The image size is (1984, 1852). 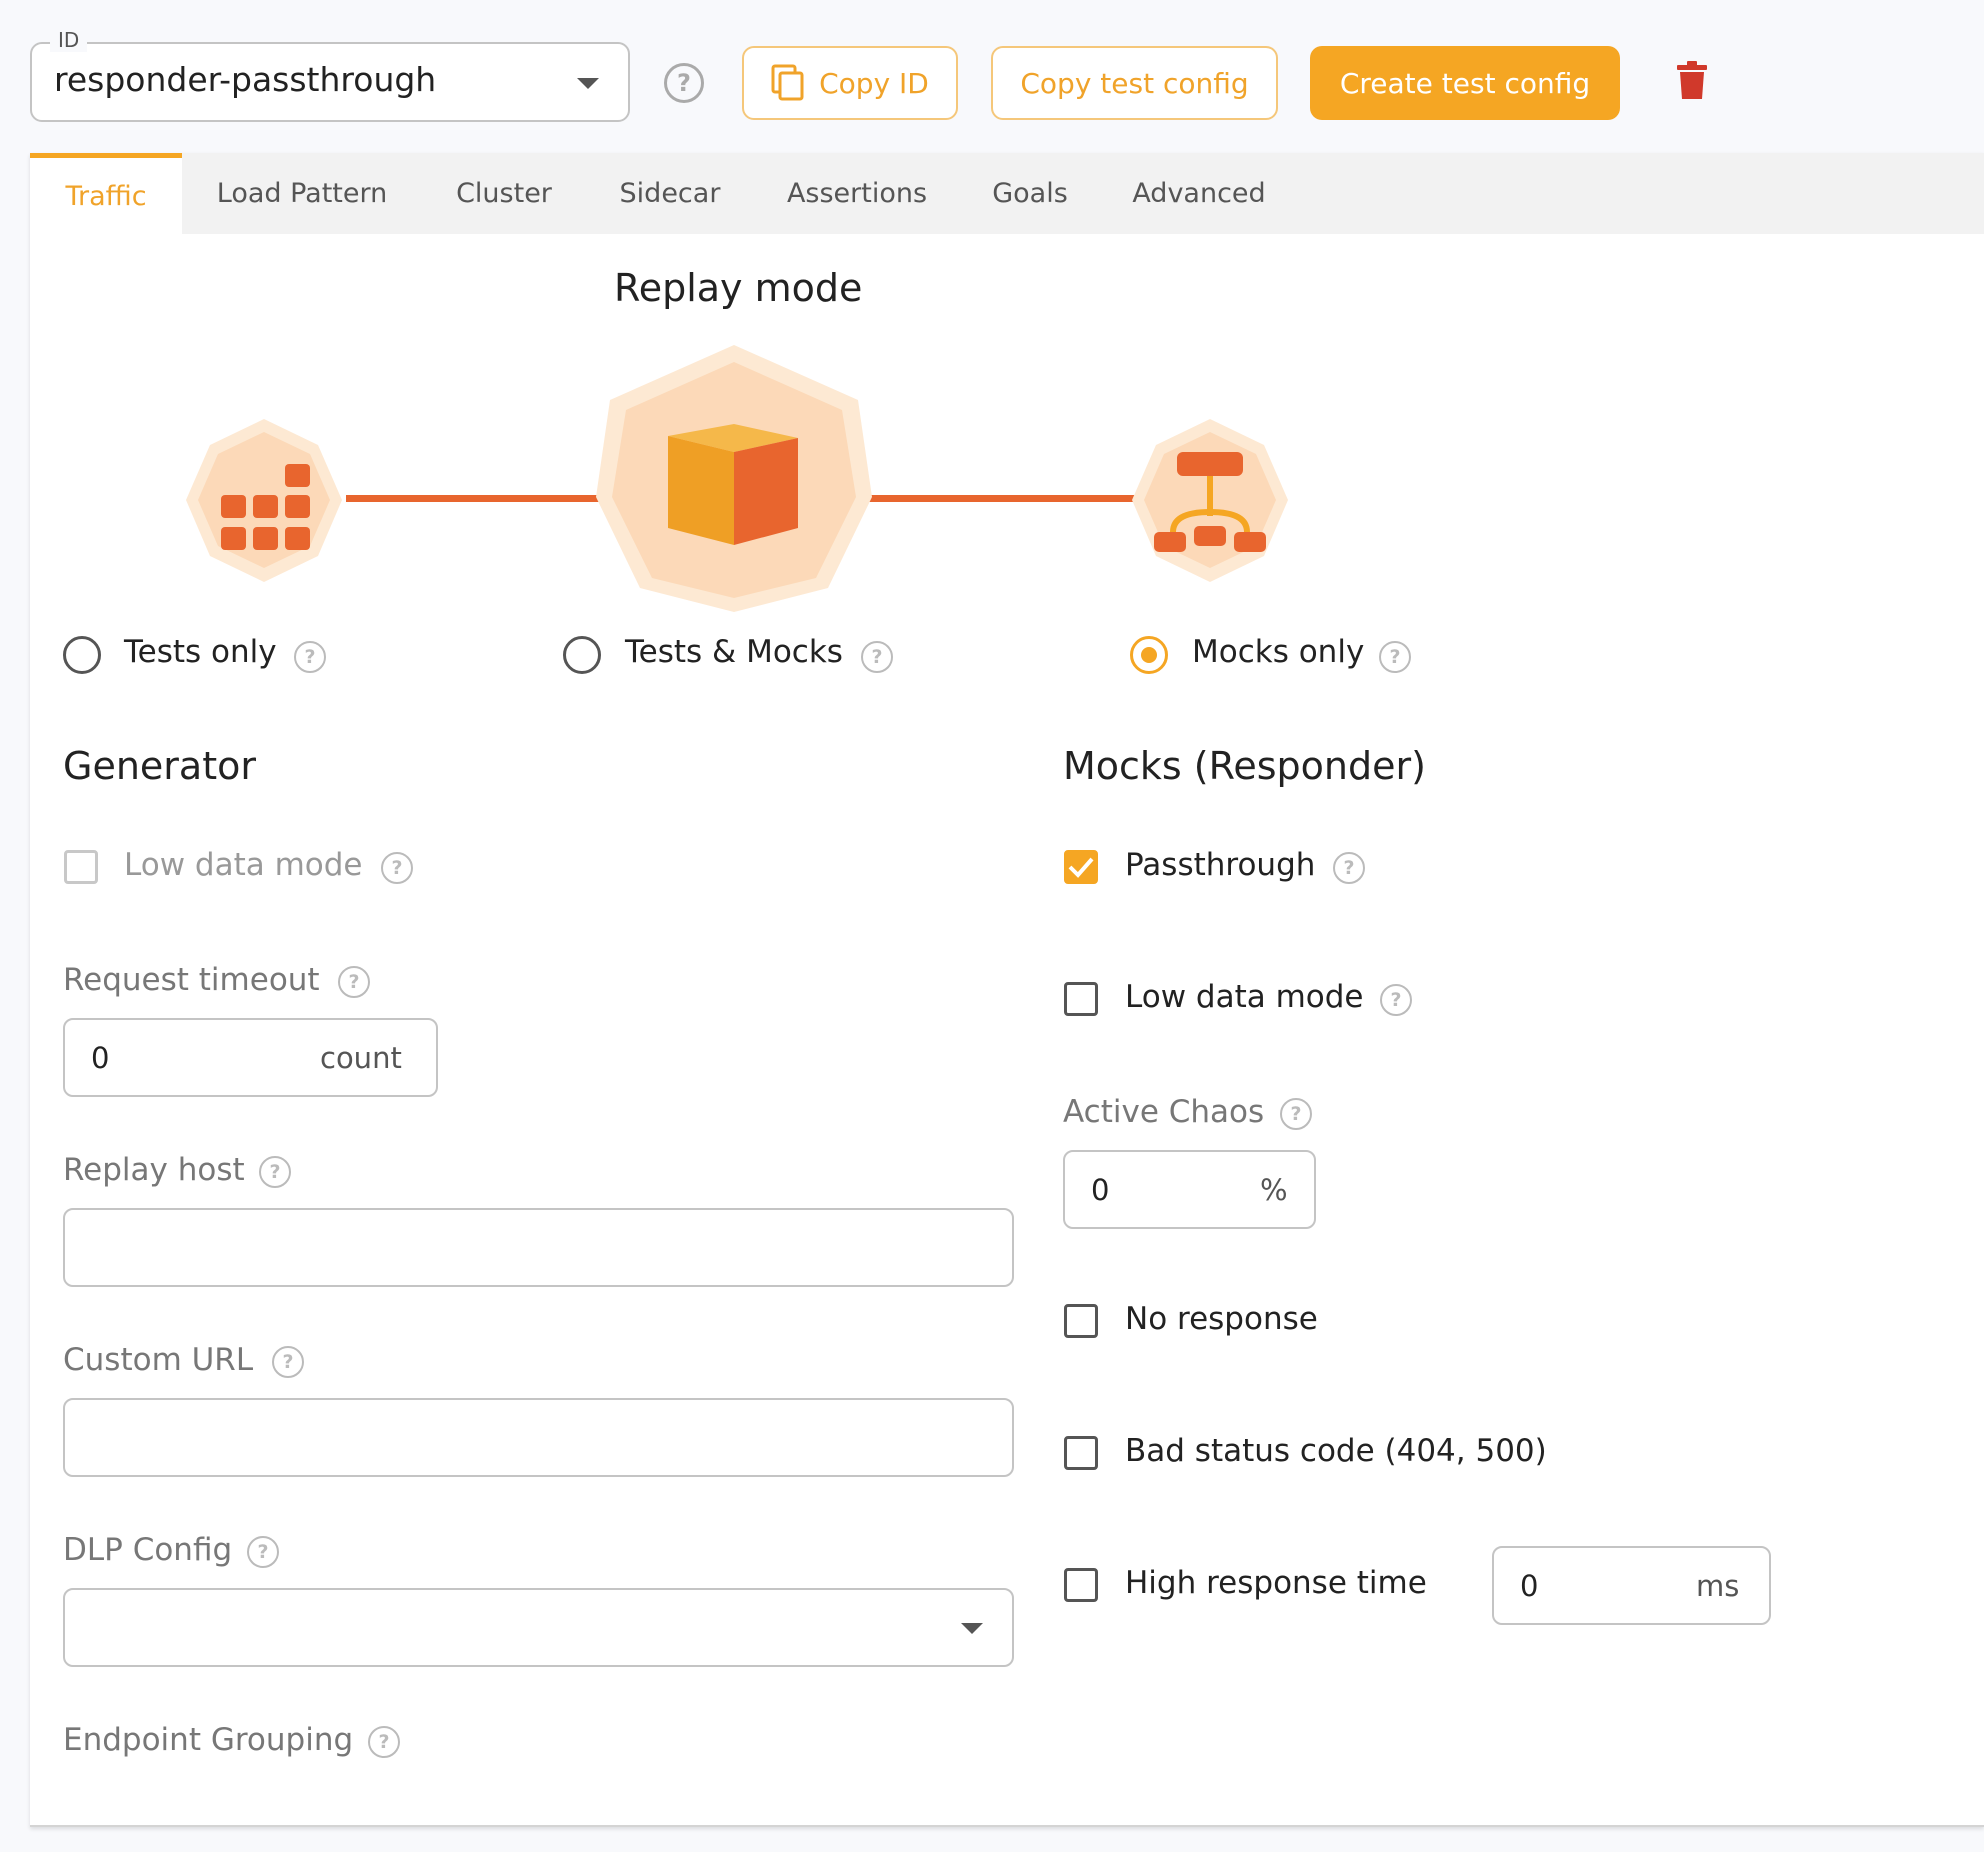 I want to click on tab-assertions: Assertions, so click(x=857, y=193).